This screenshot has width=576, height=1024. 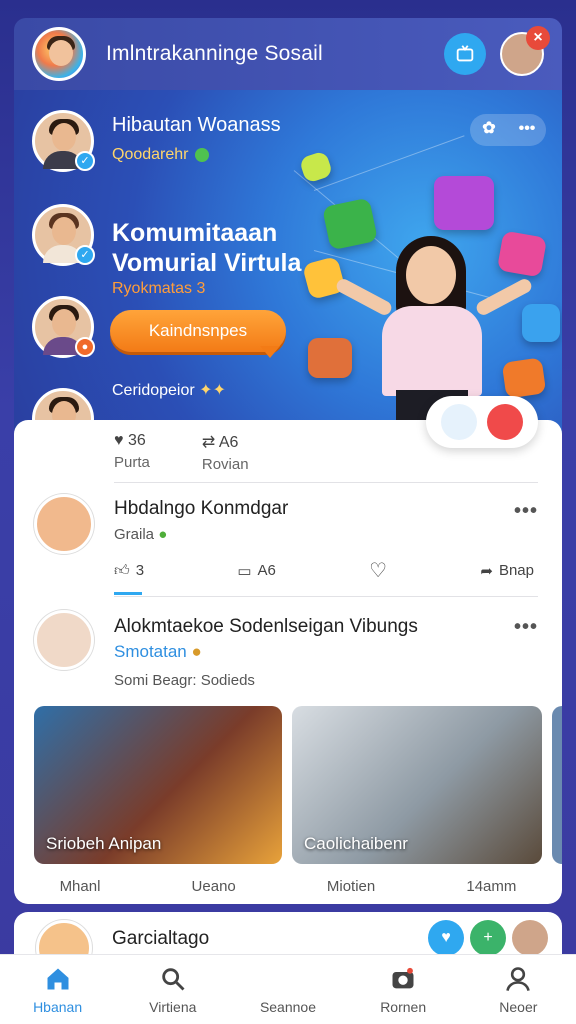 What do you see at coordinates (403, 977) in the screenshot?
I see `camera-icon` at bounding box center [403, 977].